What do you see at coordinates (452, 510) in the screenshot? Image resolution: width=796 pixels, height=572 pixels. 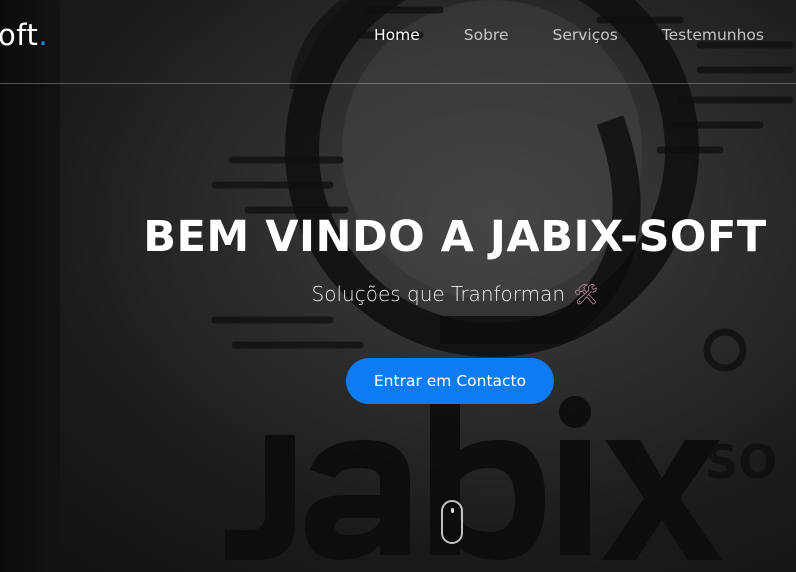 I see `mouse-wheel-dot` at bounding box center [452, 510].